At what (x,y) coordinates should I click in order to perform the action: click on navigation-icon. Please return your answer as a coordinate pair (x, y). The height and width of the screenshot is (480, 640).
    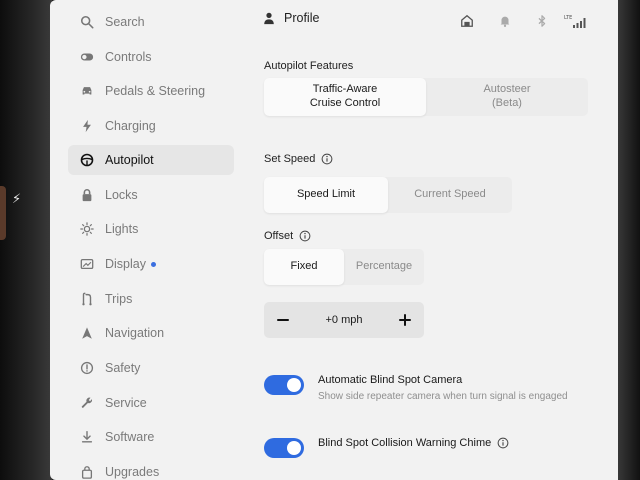
    Looking at the image, I should click on (87, 333).